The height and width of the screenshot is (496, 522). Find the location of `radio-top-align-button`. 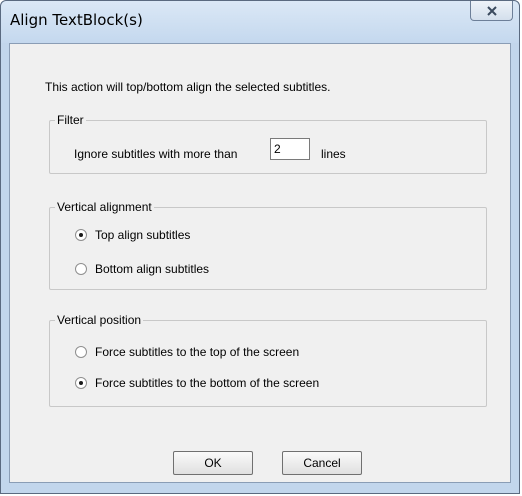

radio-top-align-button is located at coordinates (81, 235).